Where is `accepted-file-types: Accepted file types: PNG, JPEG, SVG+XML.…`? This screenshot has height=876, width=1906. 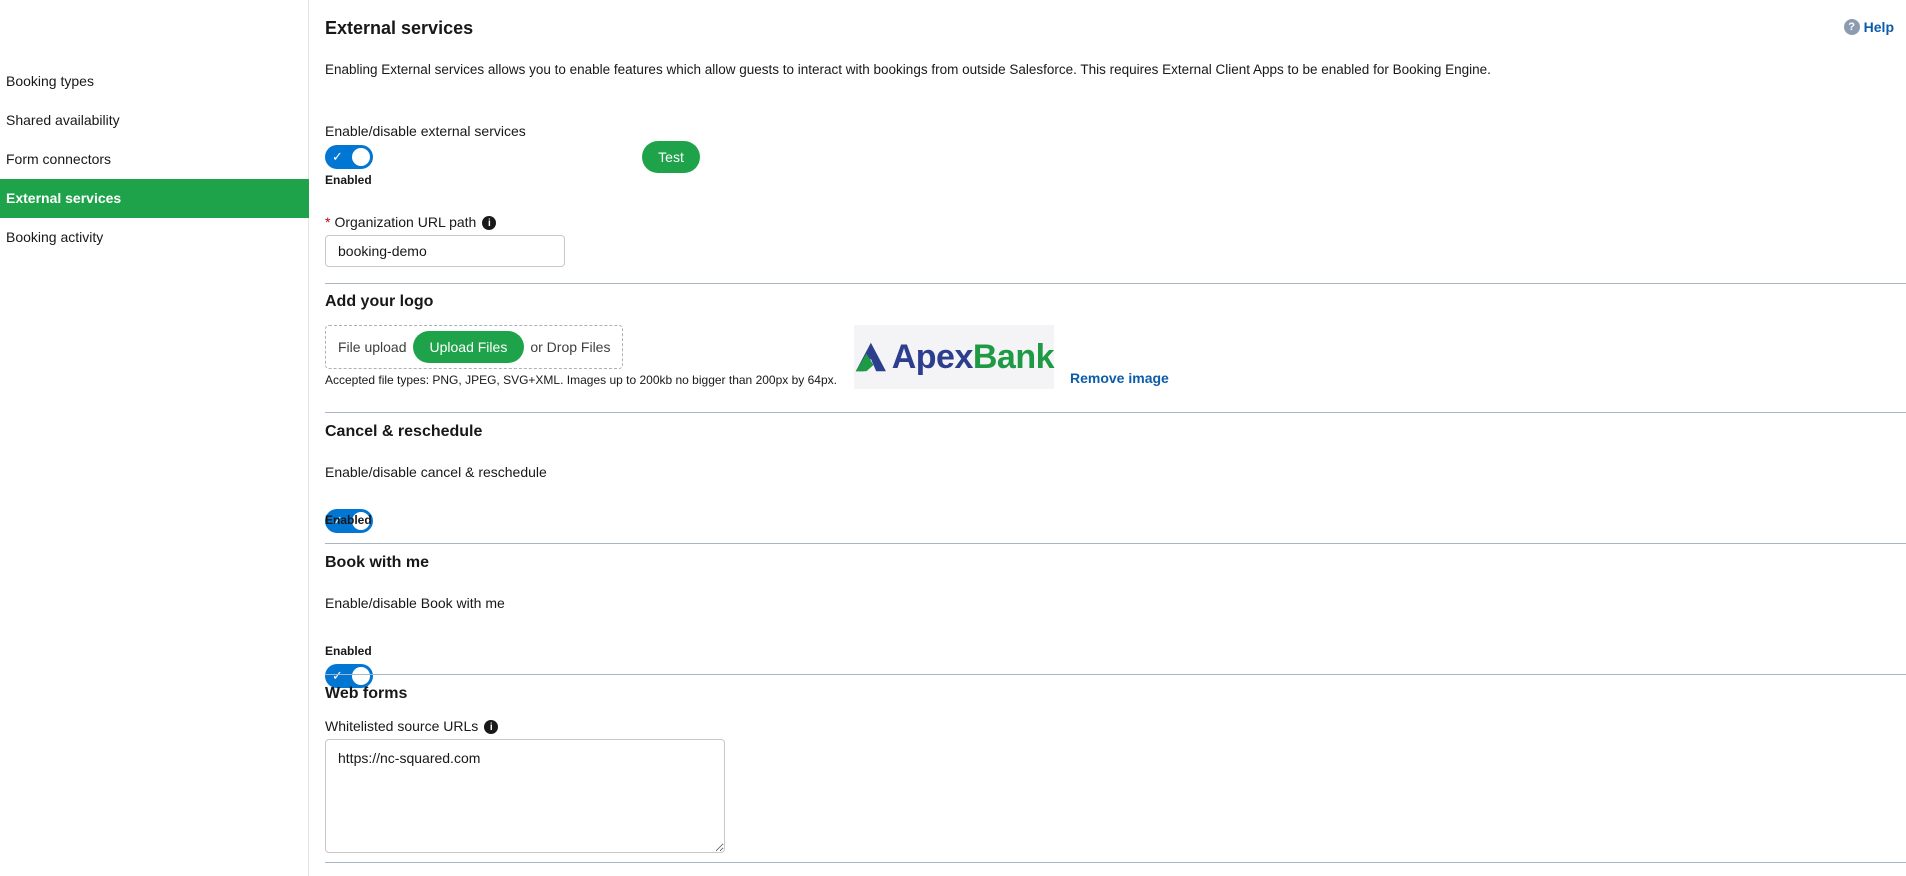 accepted-file-types: Accepted file types: PNG, JPEG, SVG+XML.… is located at coordinates (581, 380).